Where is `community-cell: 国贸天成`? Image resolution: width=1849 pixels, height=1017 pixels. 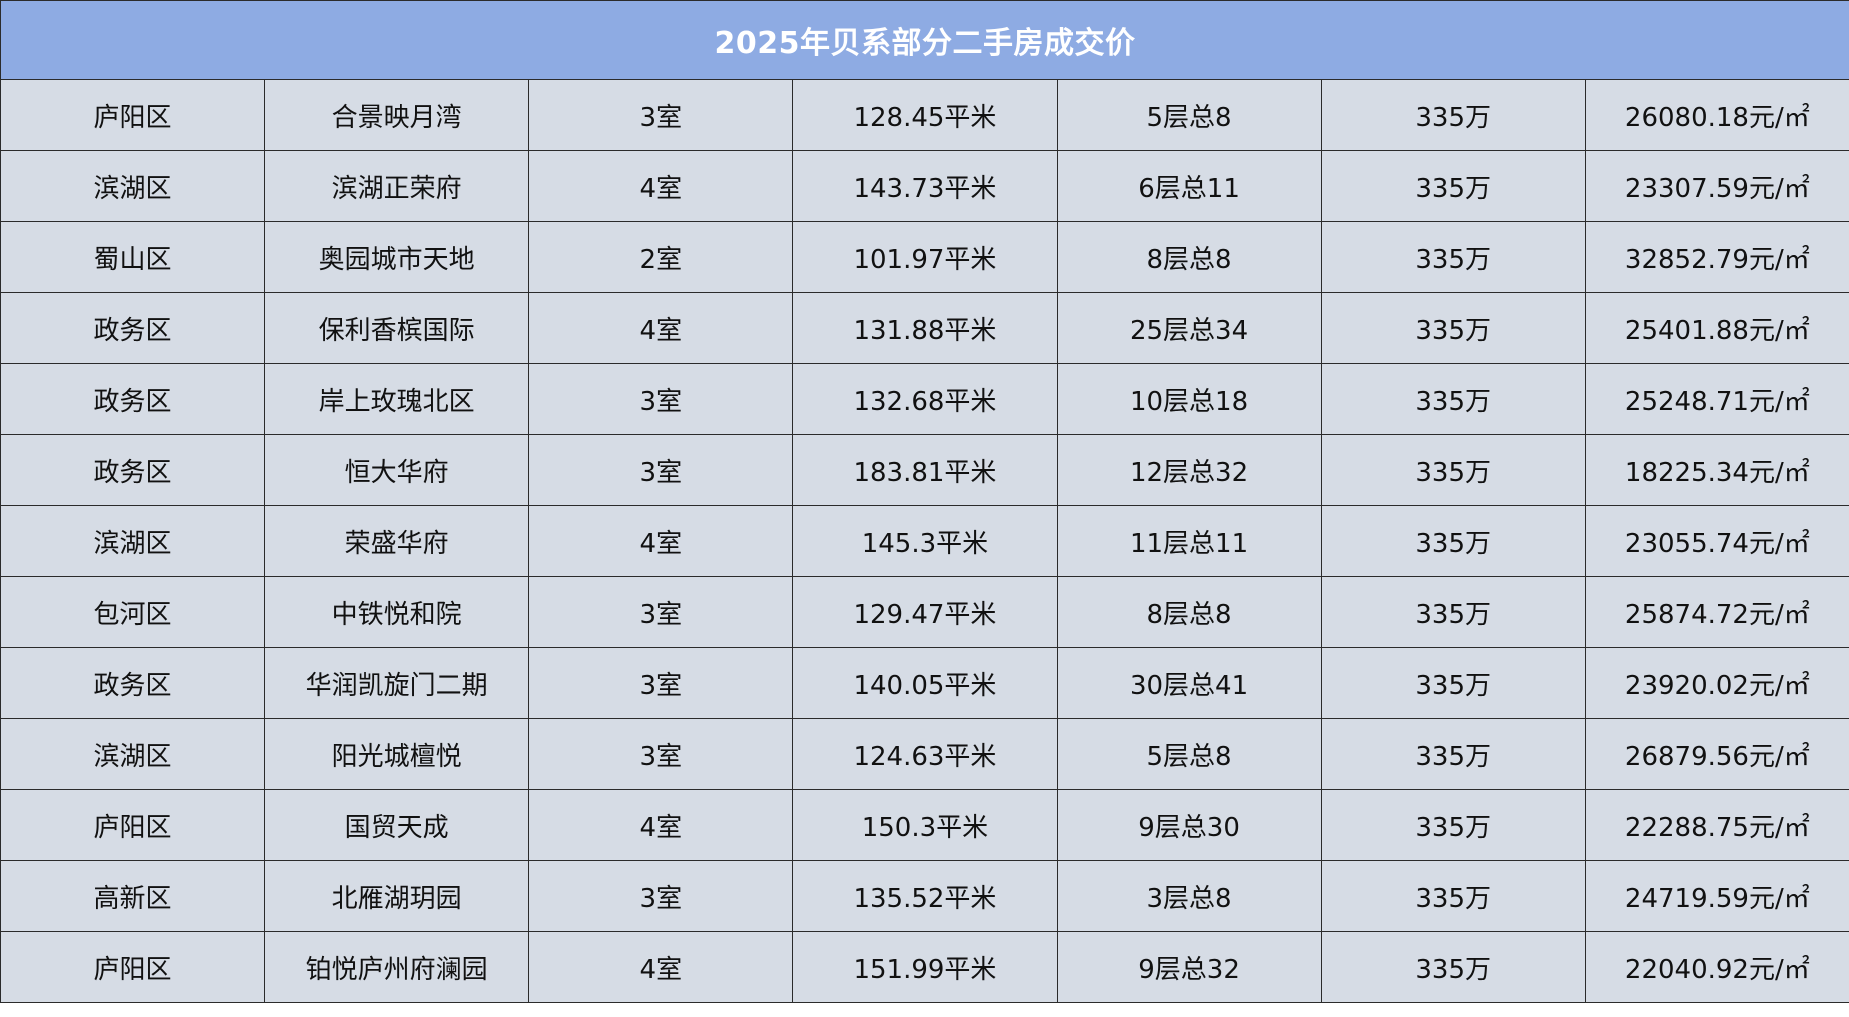 community-cell: 国贸天成 is located at coordinates (397, 825).